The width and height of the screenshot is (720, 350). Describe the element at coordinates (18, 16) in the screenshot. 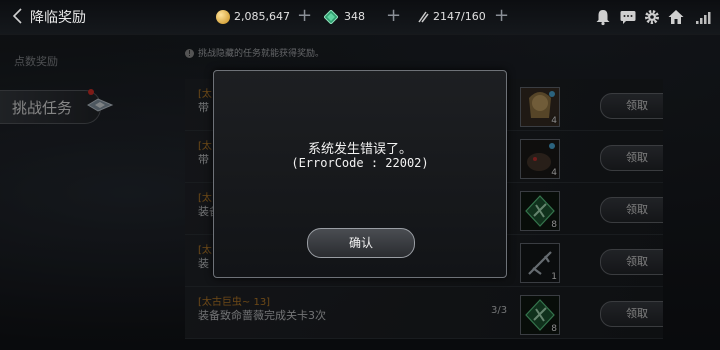

I see `back-arrow-icon` at that location.